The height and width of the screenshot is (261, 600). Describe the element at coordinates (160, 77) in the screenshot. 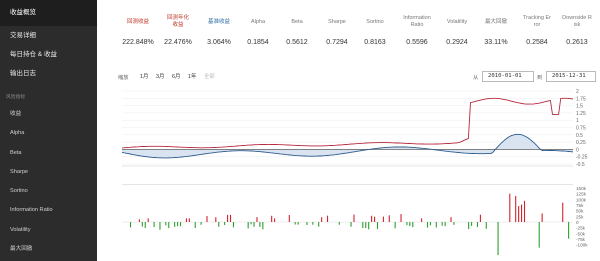

I see `zoom-3m-button: 3月` at that location.